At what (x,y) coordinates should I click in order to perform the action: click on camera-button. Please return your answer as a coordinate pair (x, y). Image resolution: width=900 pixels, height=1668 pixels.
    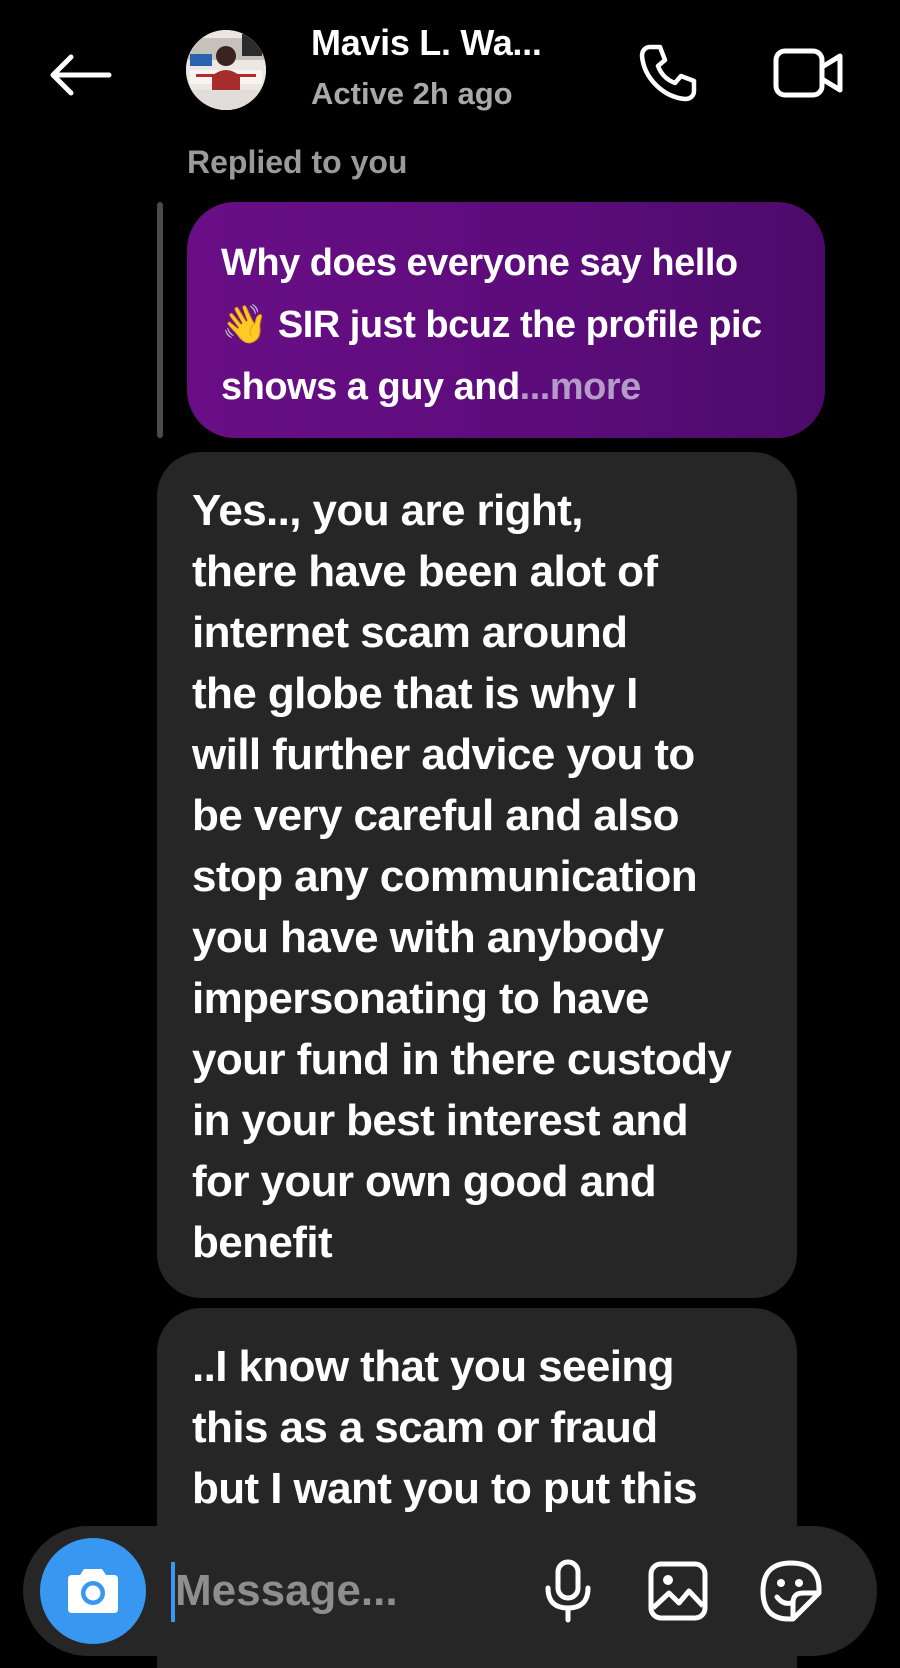
    Looking at the image, I should click on (93, 1591).